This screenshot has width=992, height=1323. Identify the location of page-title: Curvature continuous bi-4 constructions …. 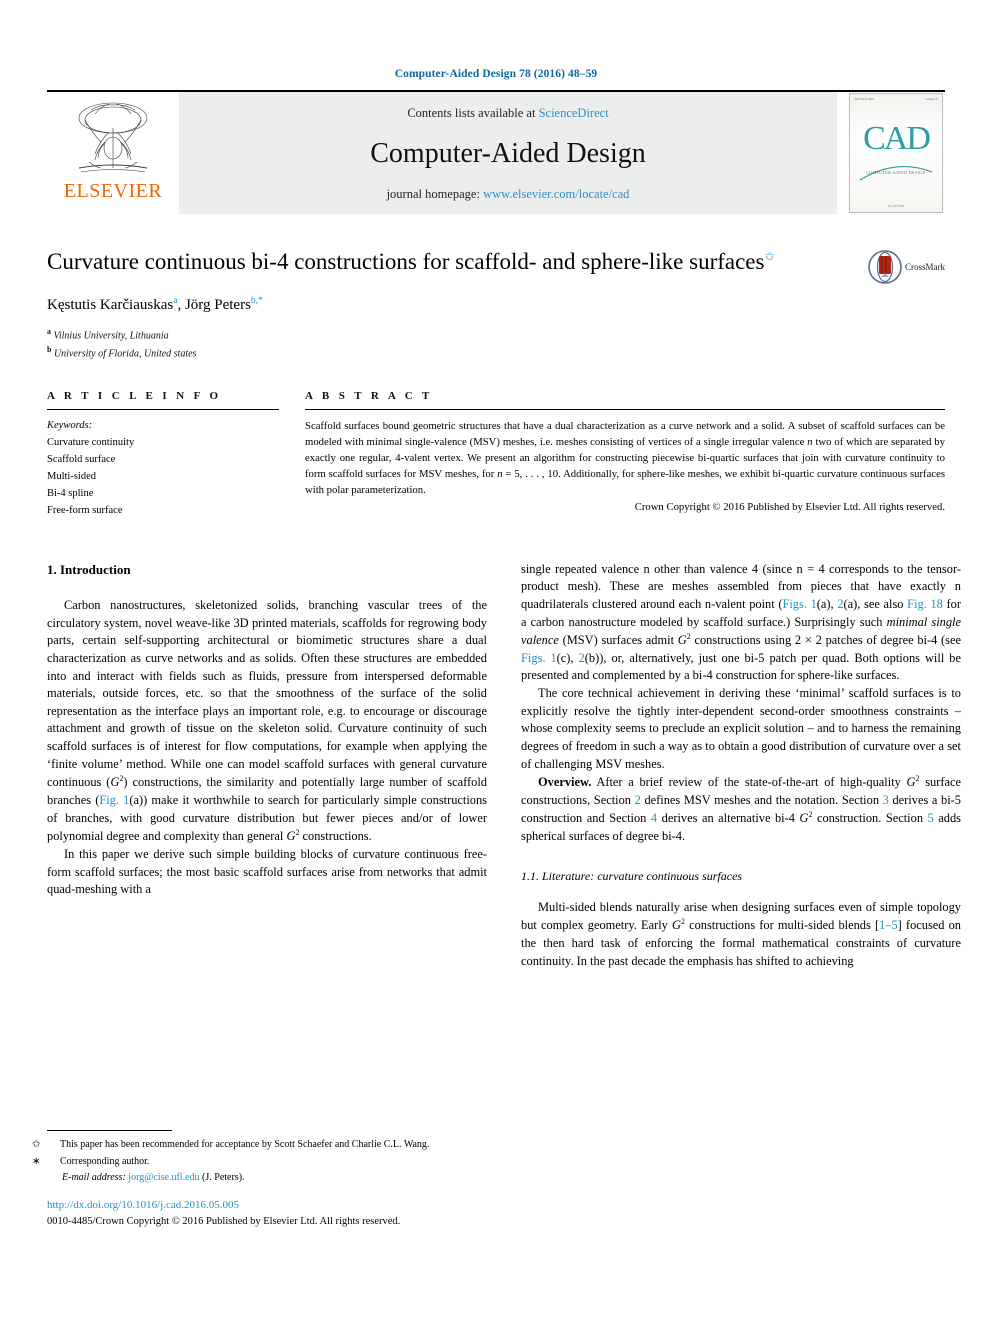
(443, 262).